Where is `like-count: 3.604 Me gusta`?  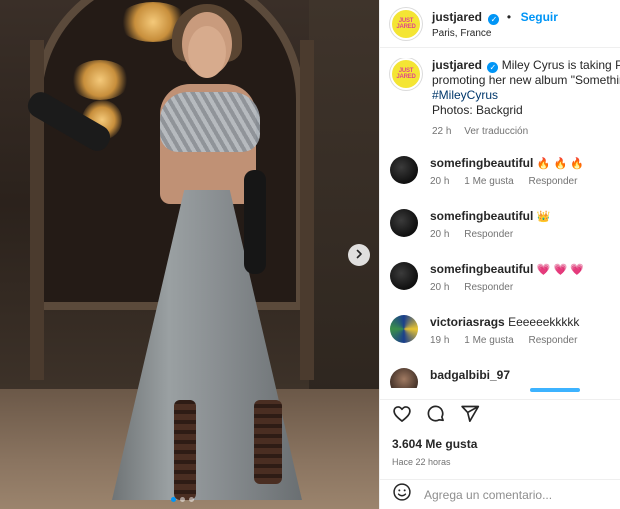
like-count: 3.604 Me gusta is located at coordinates (500, 444).